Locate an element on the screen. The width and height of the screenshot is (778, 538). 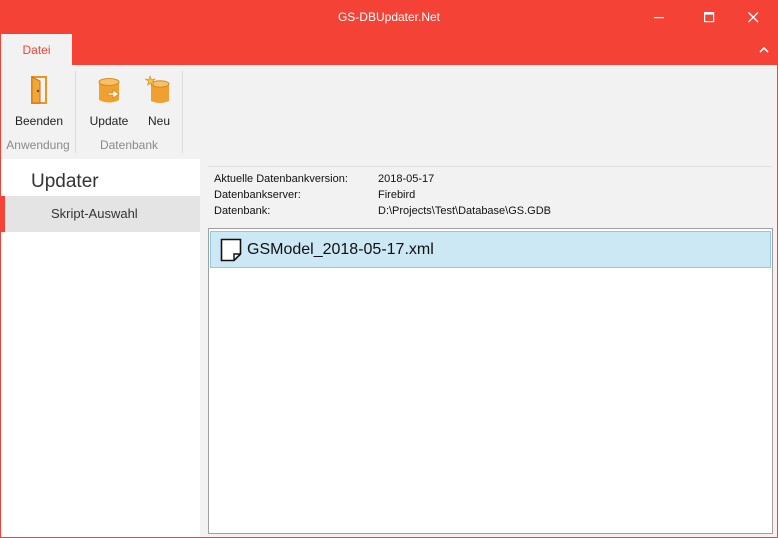
nav-item-label: Skript-Auswahl is located at coordinates (94, 213).